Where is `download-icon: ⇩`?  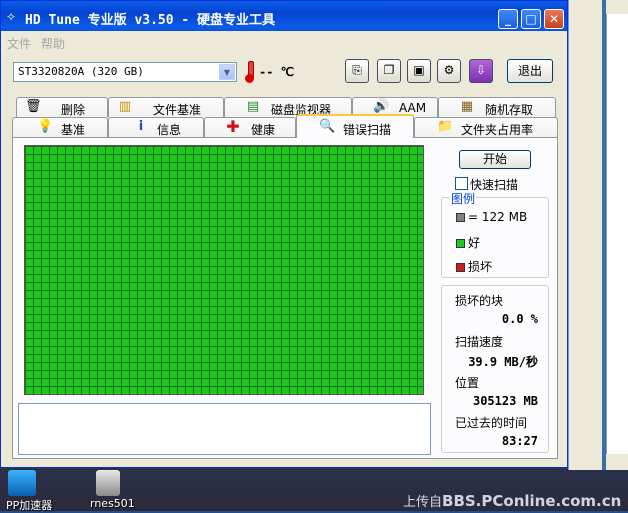
download-icon: ⇩ is located at coordinates (481, 71).